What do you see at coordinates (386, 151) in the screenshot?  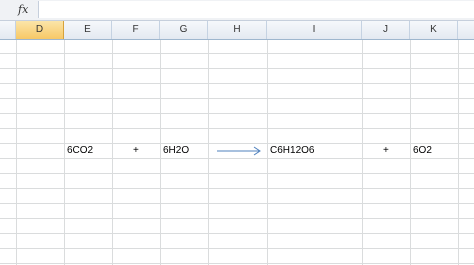 I see `cell-j-text: +` at bounding box center [386, 151].